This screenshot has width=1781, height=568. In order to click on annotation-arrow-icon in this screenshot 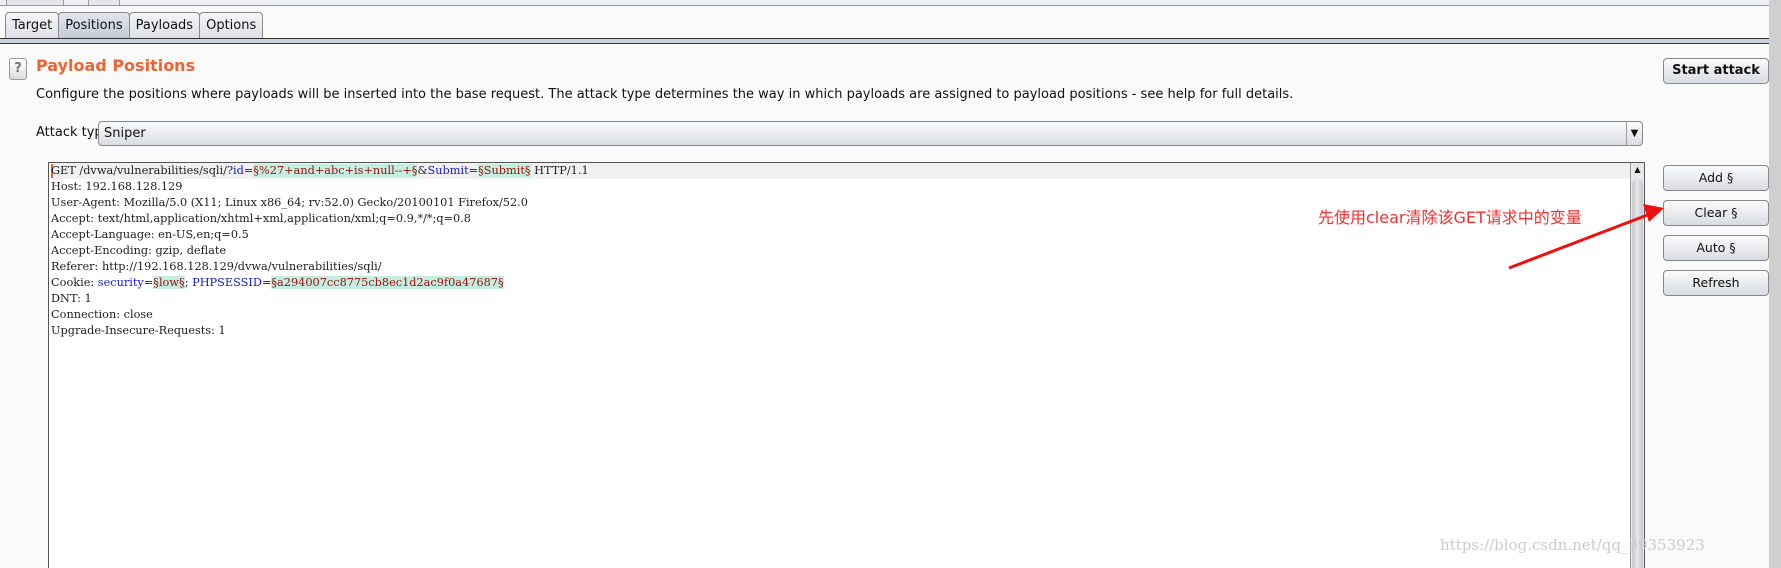, I will do `click(1586, 237)`.